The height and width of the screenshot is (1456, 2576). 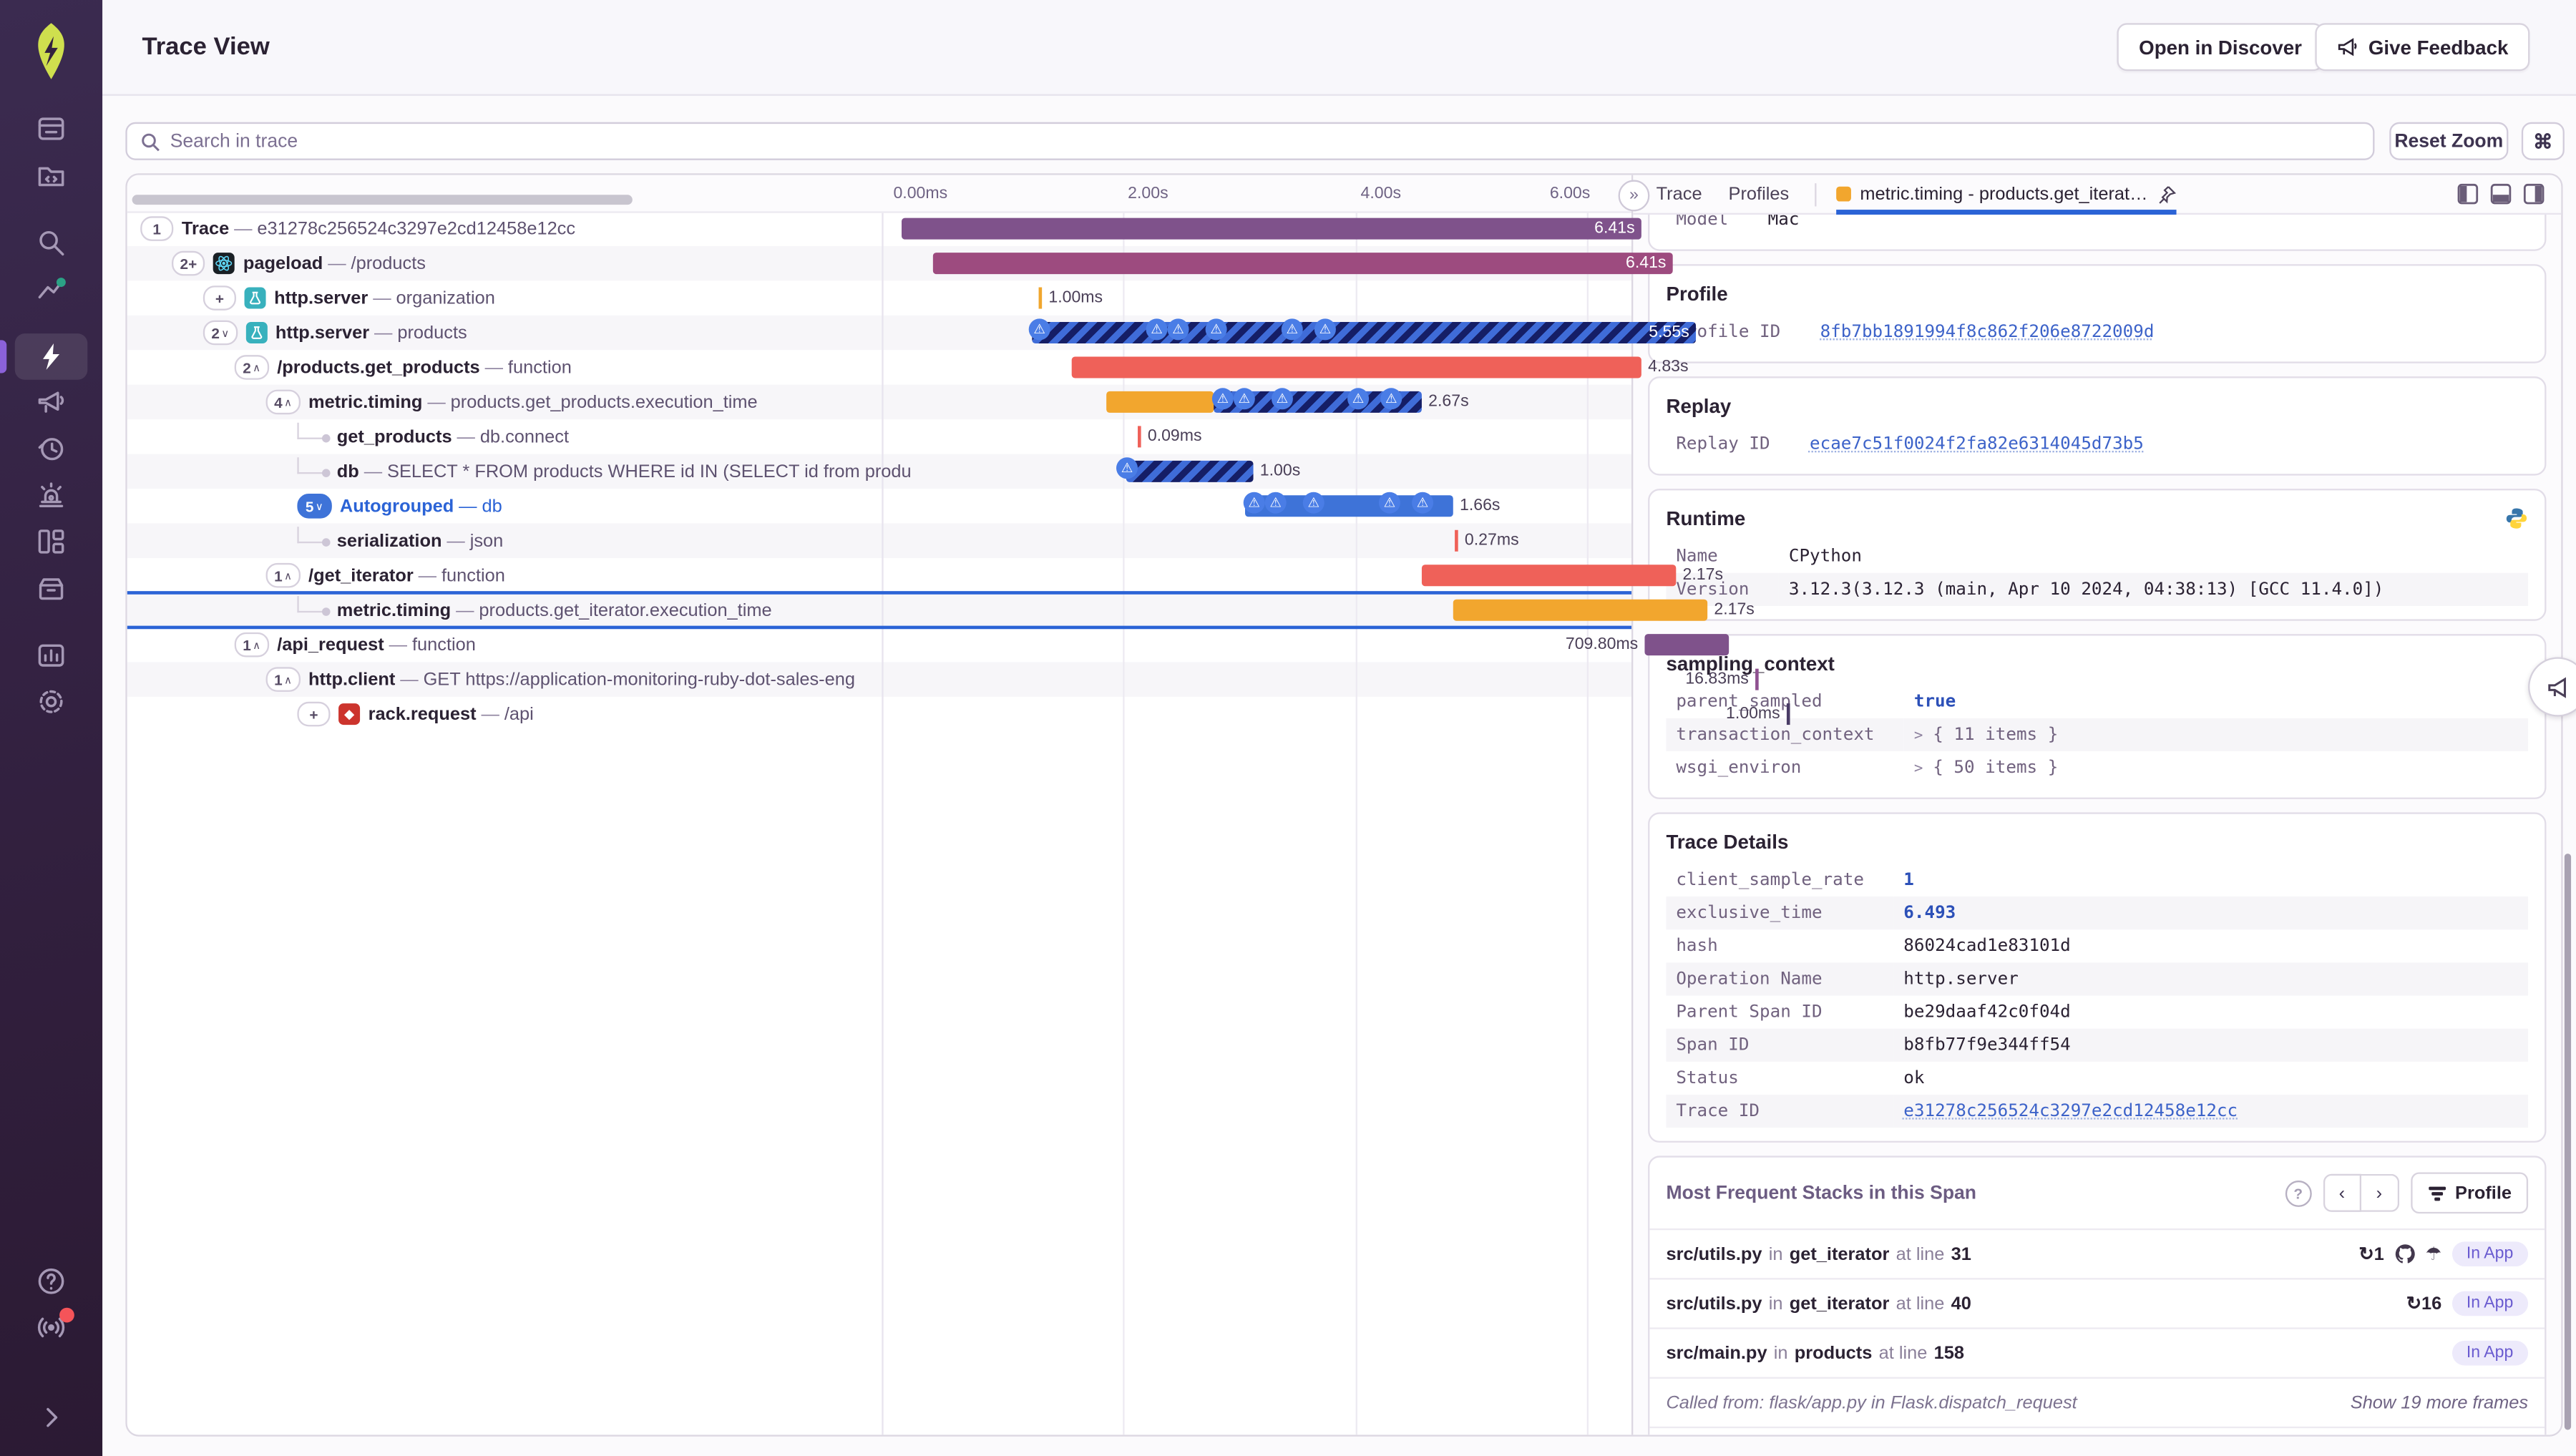 I want to click on row-value: e31278c256524c3297e2cd12458e12cc, so click(x=2211, y=1111).